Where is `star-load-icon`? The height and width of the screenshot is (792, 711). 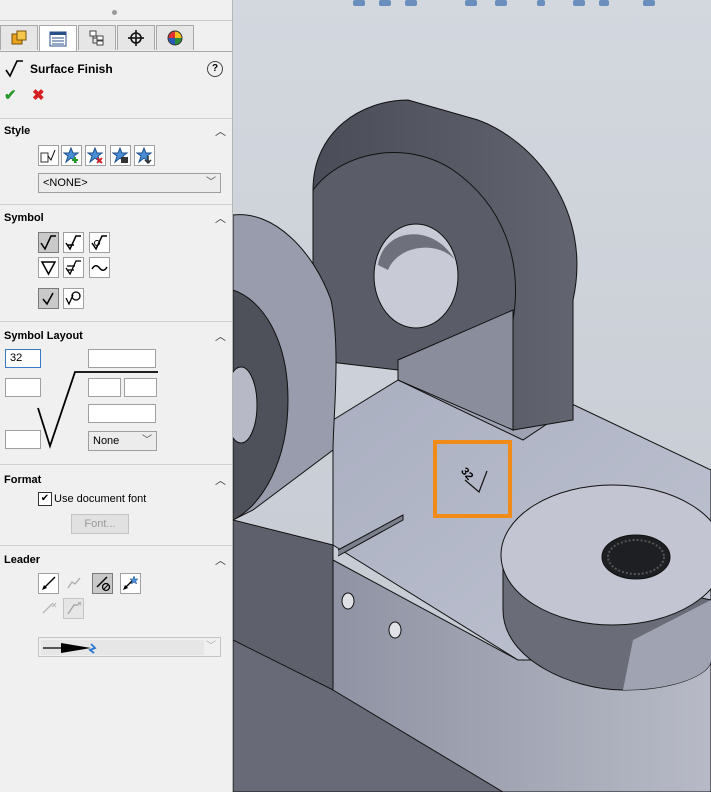
star-load-icon is located at coordinates (144, 155).